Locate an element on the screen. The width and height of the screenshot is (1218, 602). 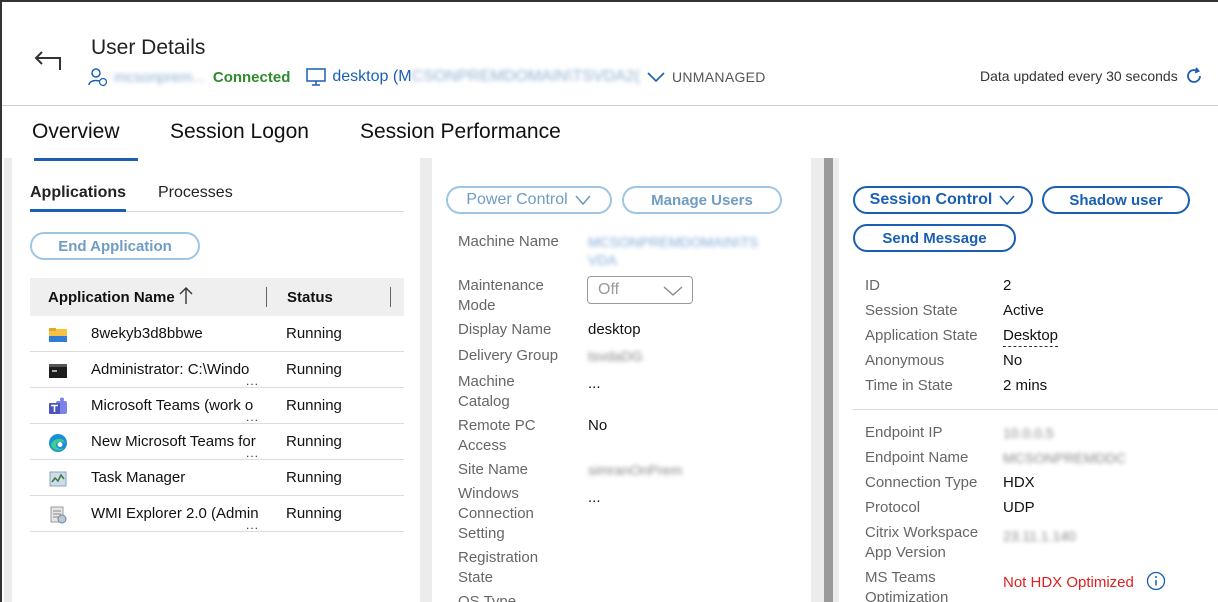
console-icon is located at coordinates (58, 371).